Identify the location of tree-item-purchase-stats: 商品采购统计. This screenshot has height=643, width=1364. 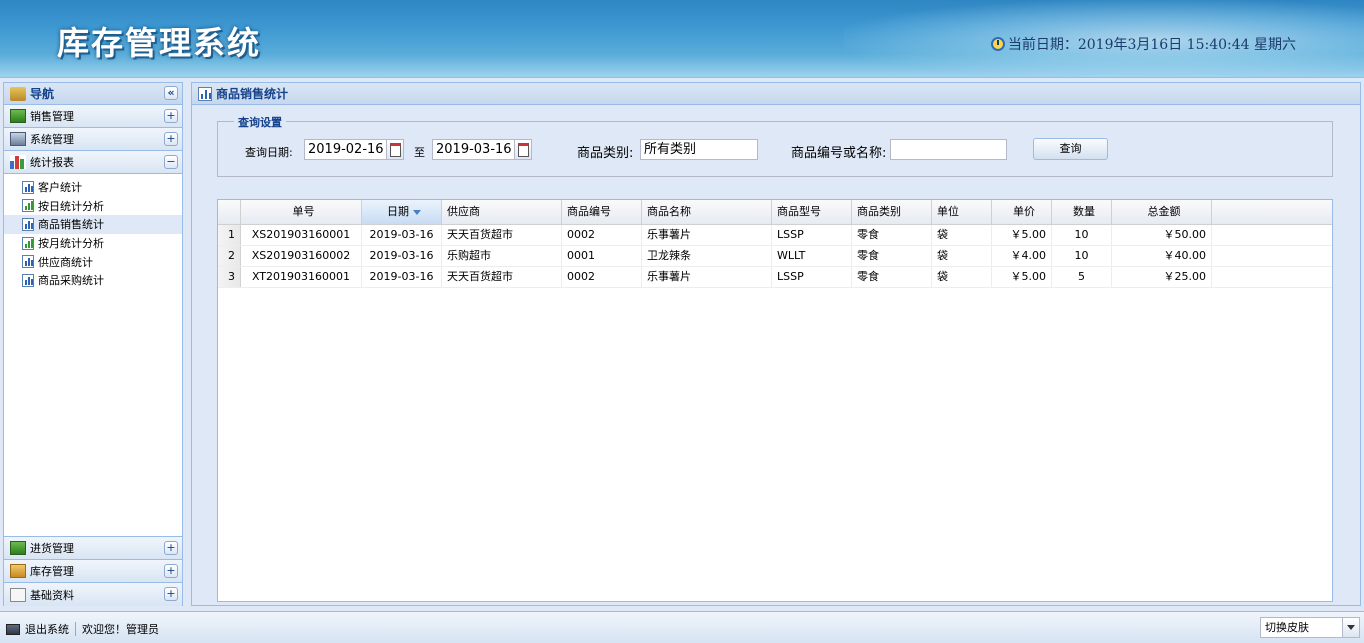
(93, 280).